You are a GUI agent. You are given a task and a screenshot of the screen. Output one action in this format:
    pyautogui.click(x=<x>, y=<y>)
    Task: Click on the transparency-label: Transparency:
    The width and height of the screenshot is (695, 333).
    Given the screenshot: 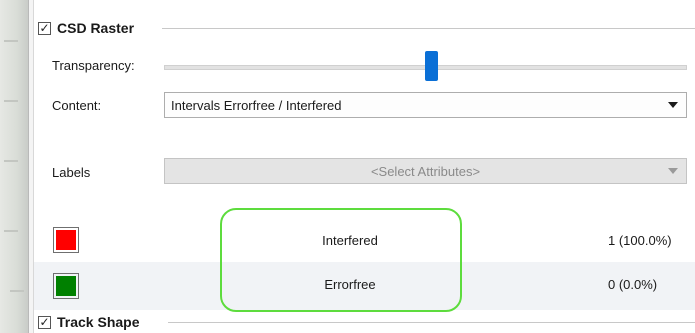 What is the action you would take?
    pyautogui.click(x=93, y=65)
    